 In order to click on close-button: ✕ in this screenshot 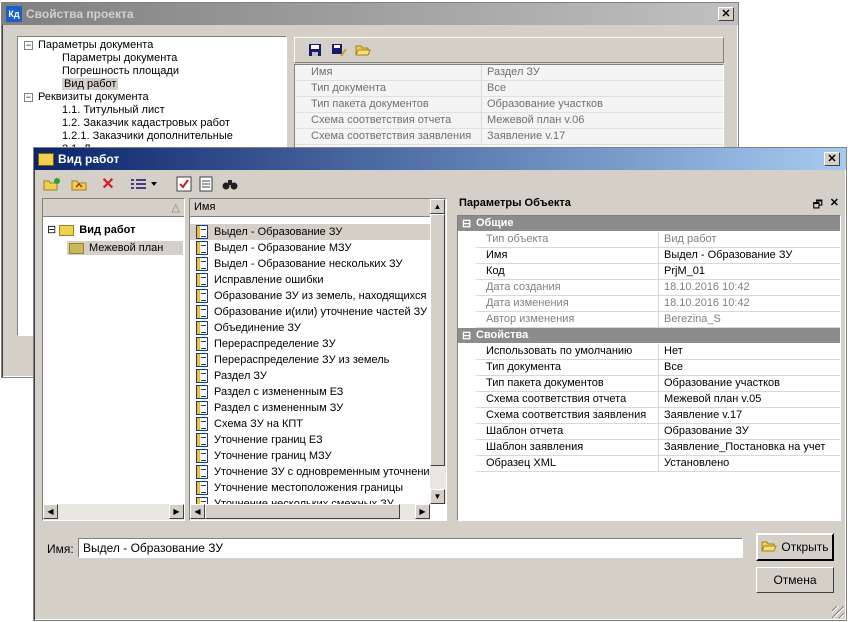, I will do `click(726, 14)`.